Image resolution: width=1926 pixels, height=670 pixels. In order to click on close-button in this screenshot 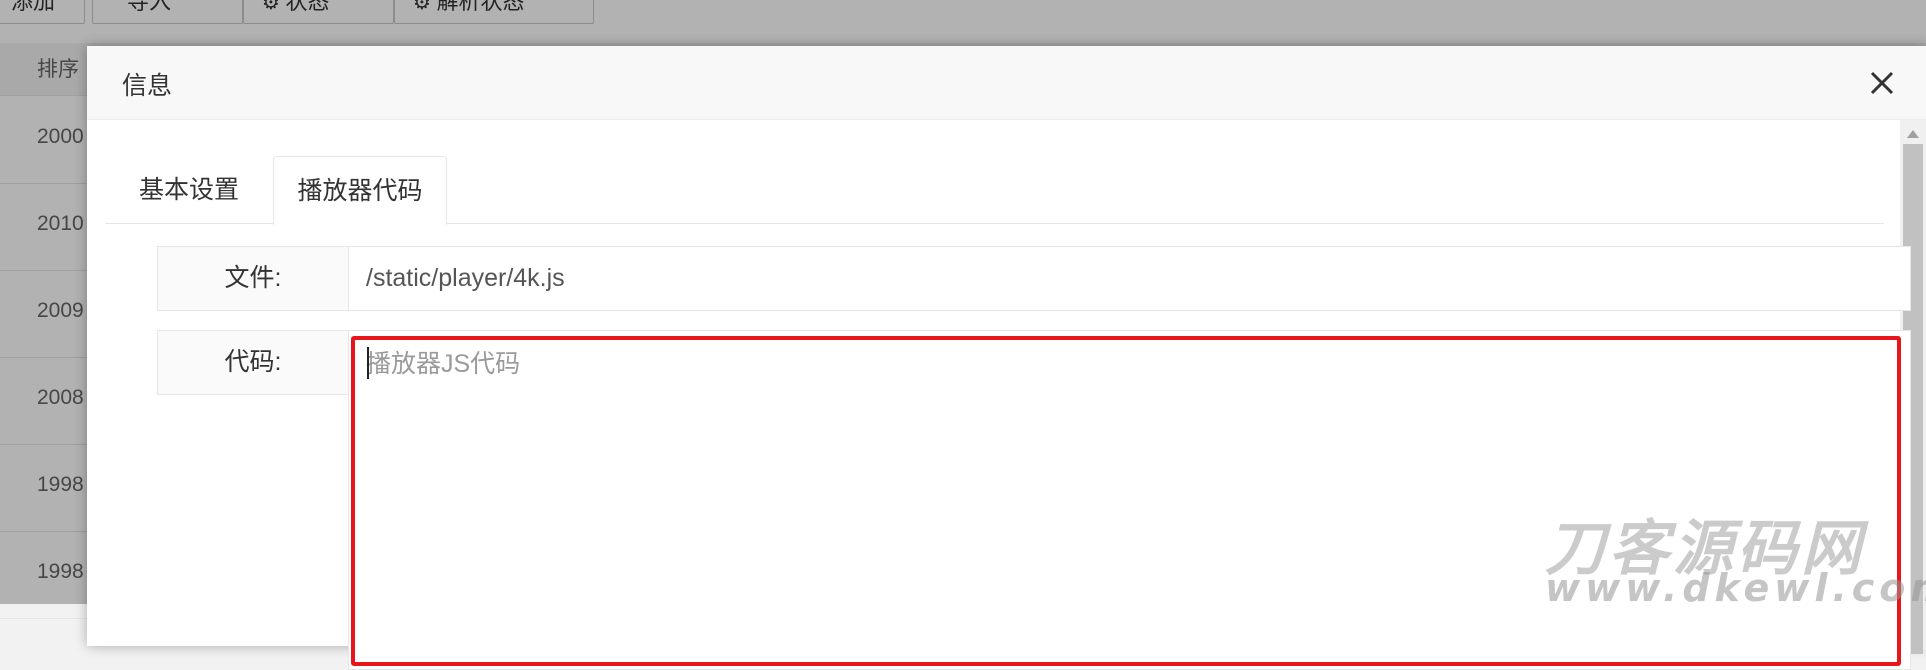, I will do `click(1882, 83)`.